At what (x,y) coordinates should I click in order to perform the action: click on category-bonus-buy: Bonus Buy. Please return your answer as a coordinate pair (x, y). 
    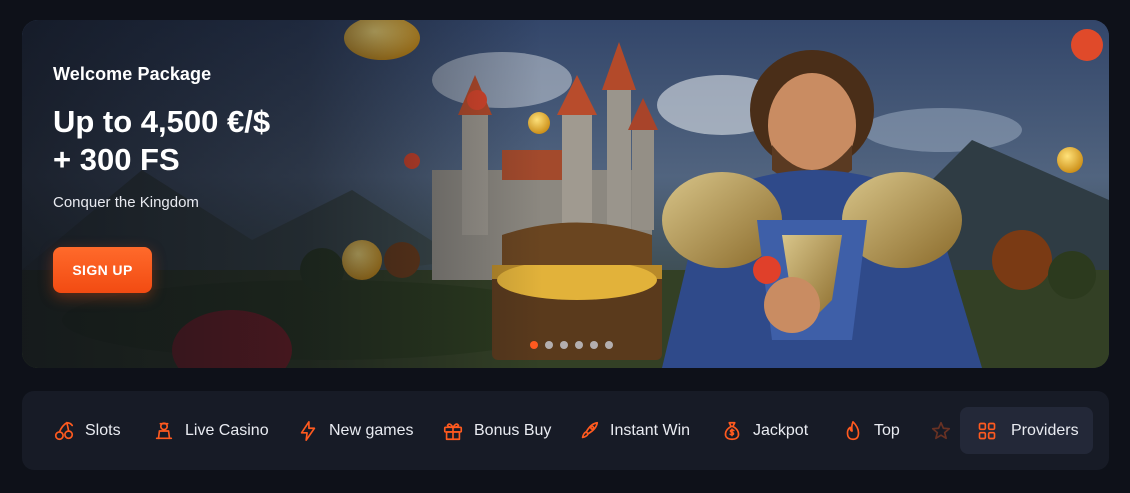
    Looking at the image, I should click on (496, 430).